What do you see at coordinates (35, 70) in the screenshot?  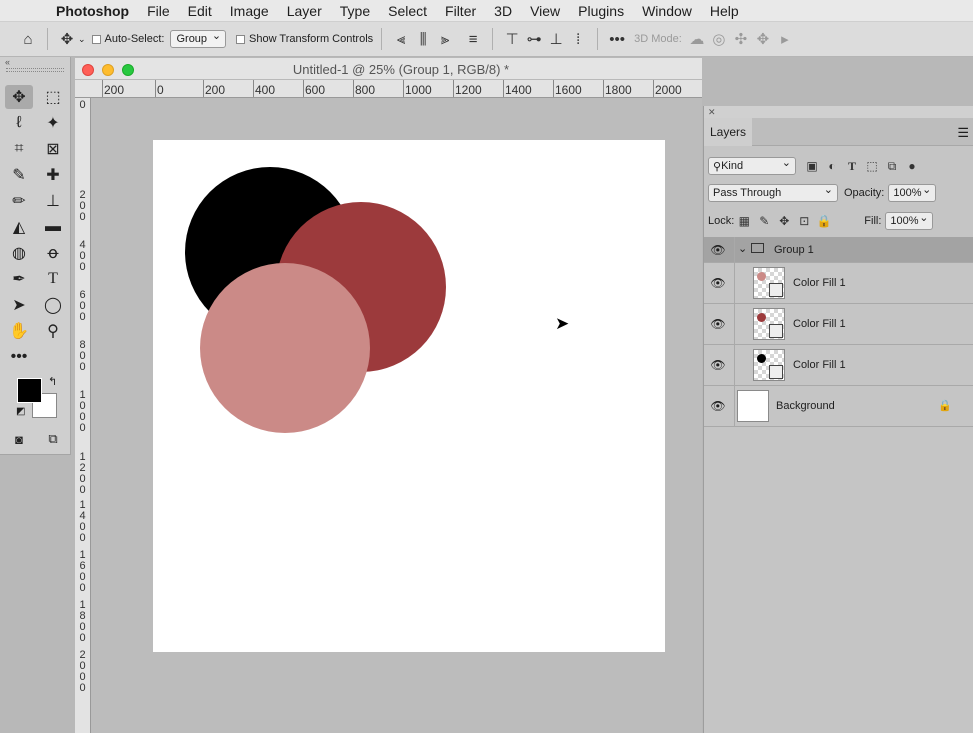 I see `panel-grip` at bounding box center [35, 70].